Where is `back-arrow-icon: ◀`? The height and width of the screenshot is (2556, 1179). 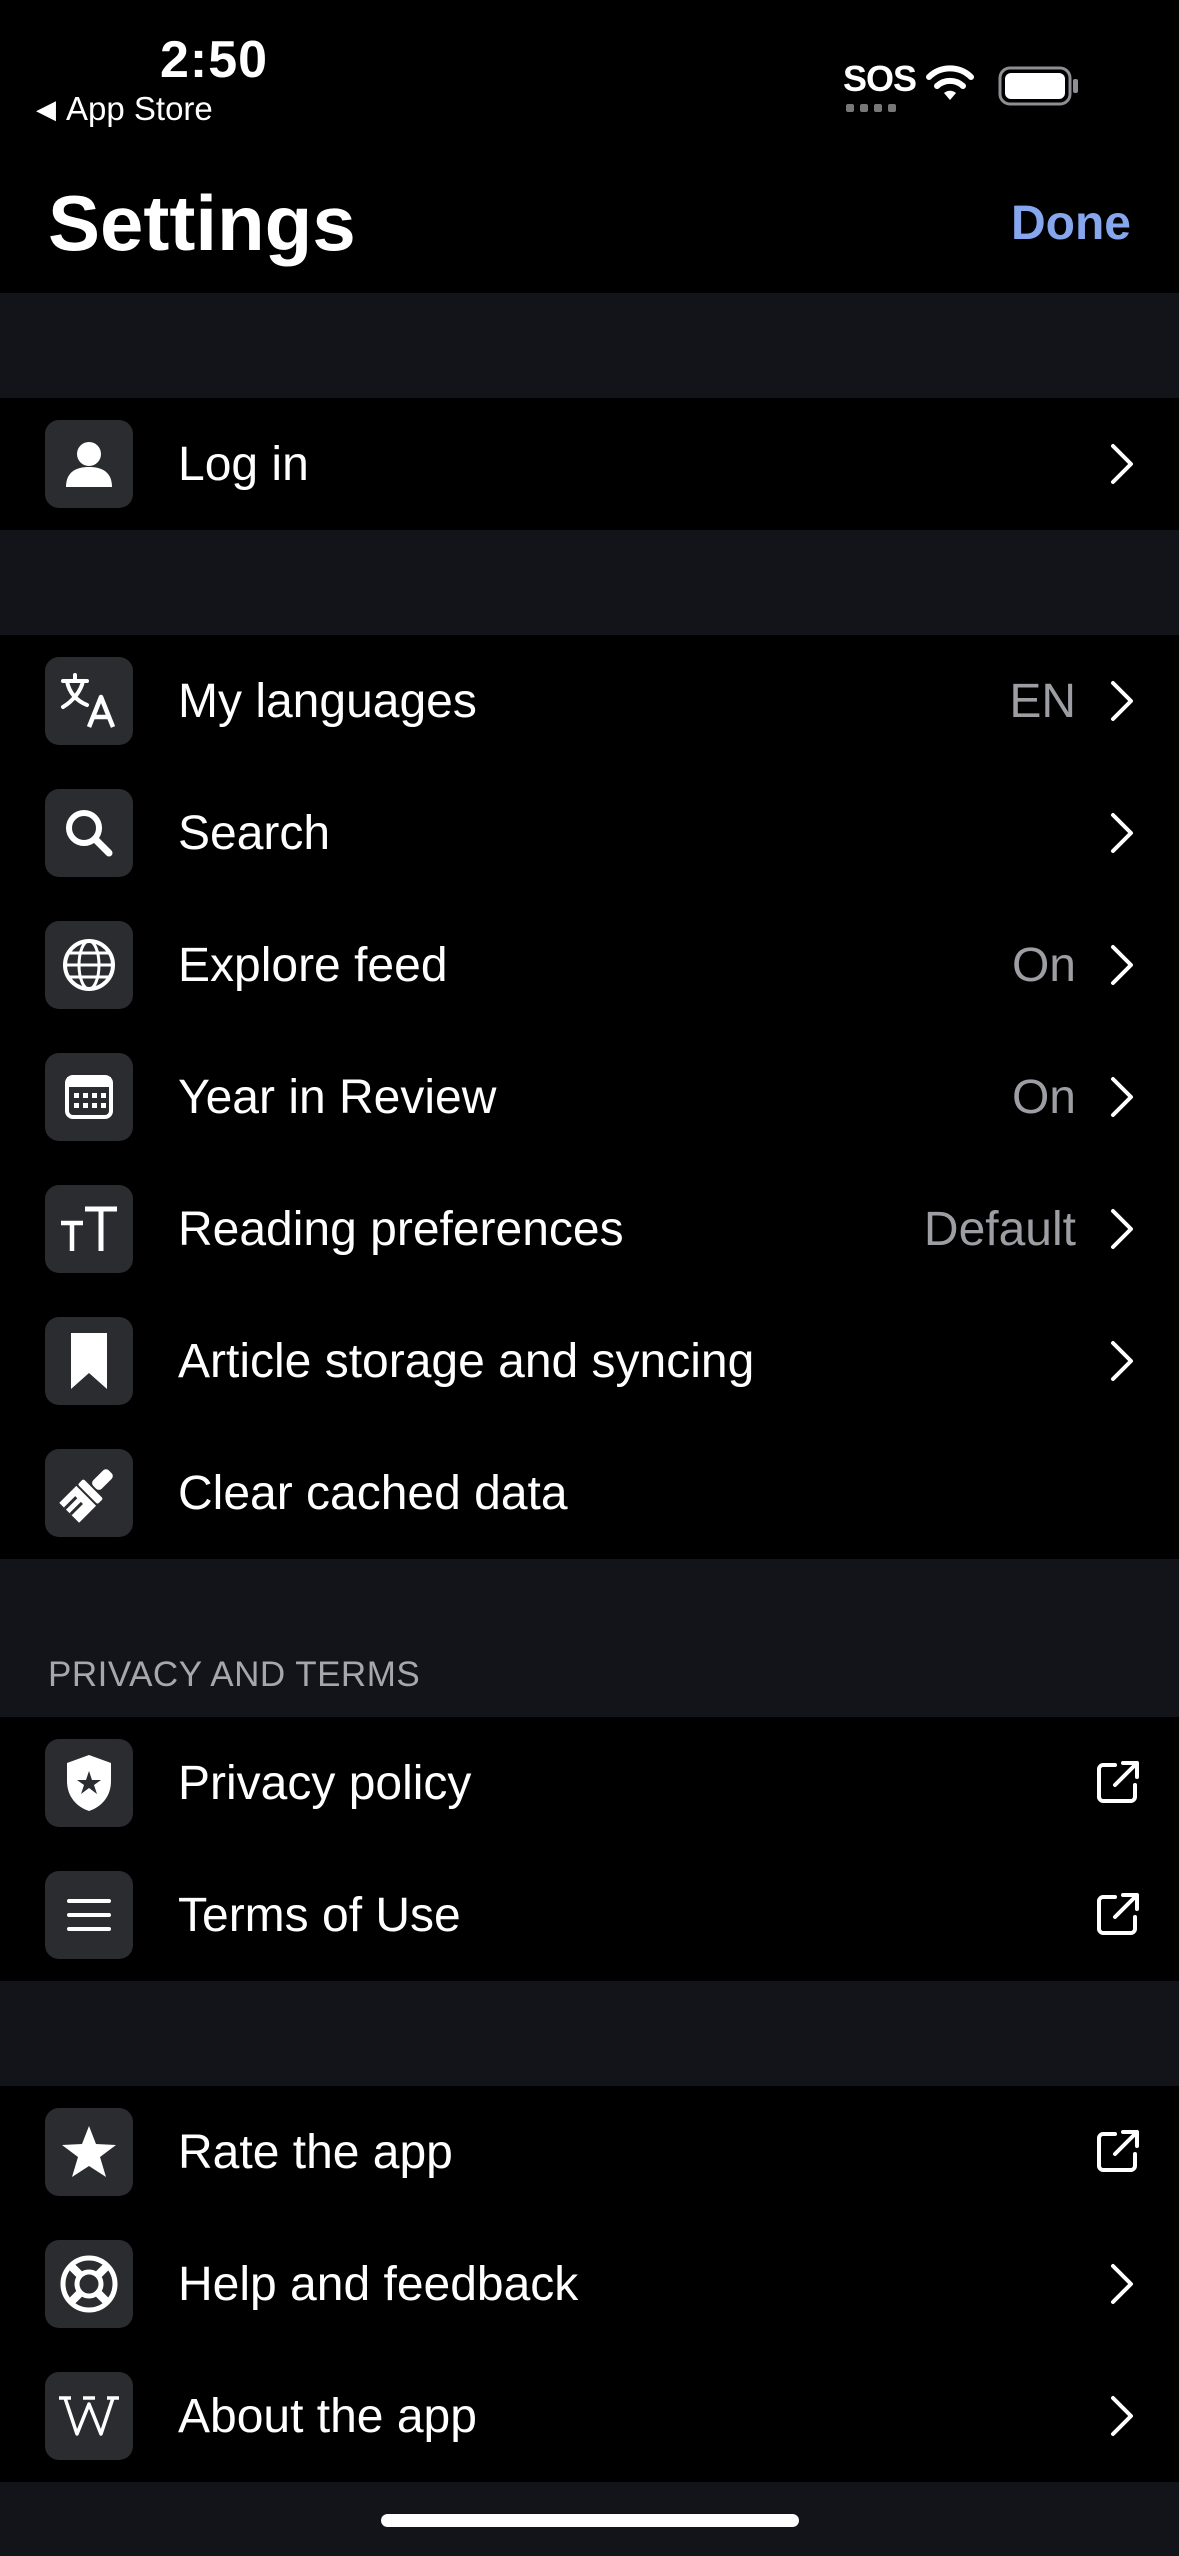 back-arrow-icon: ◀ is located at coordinates (46, 108).